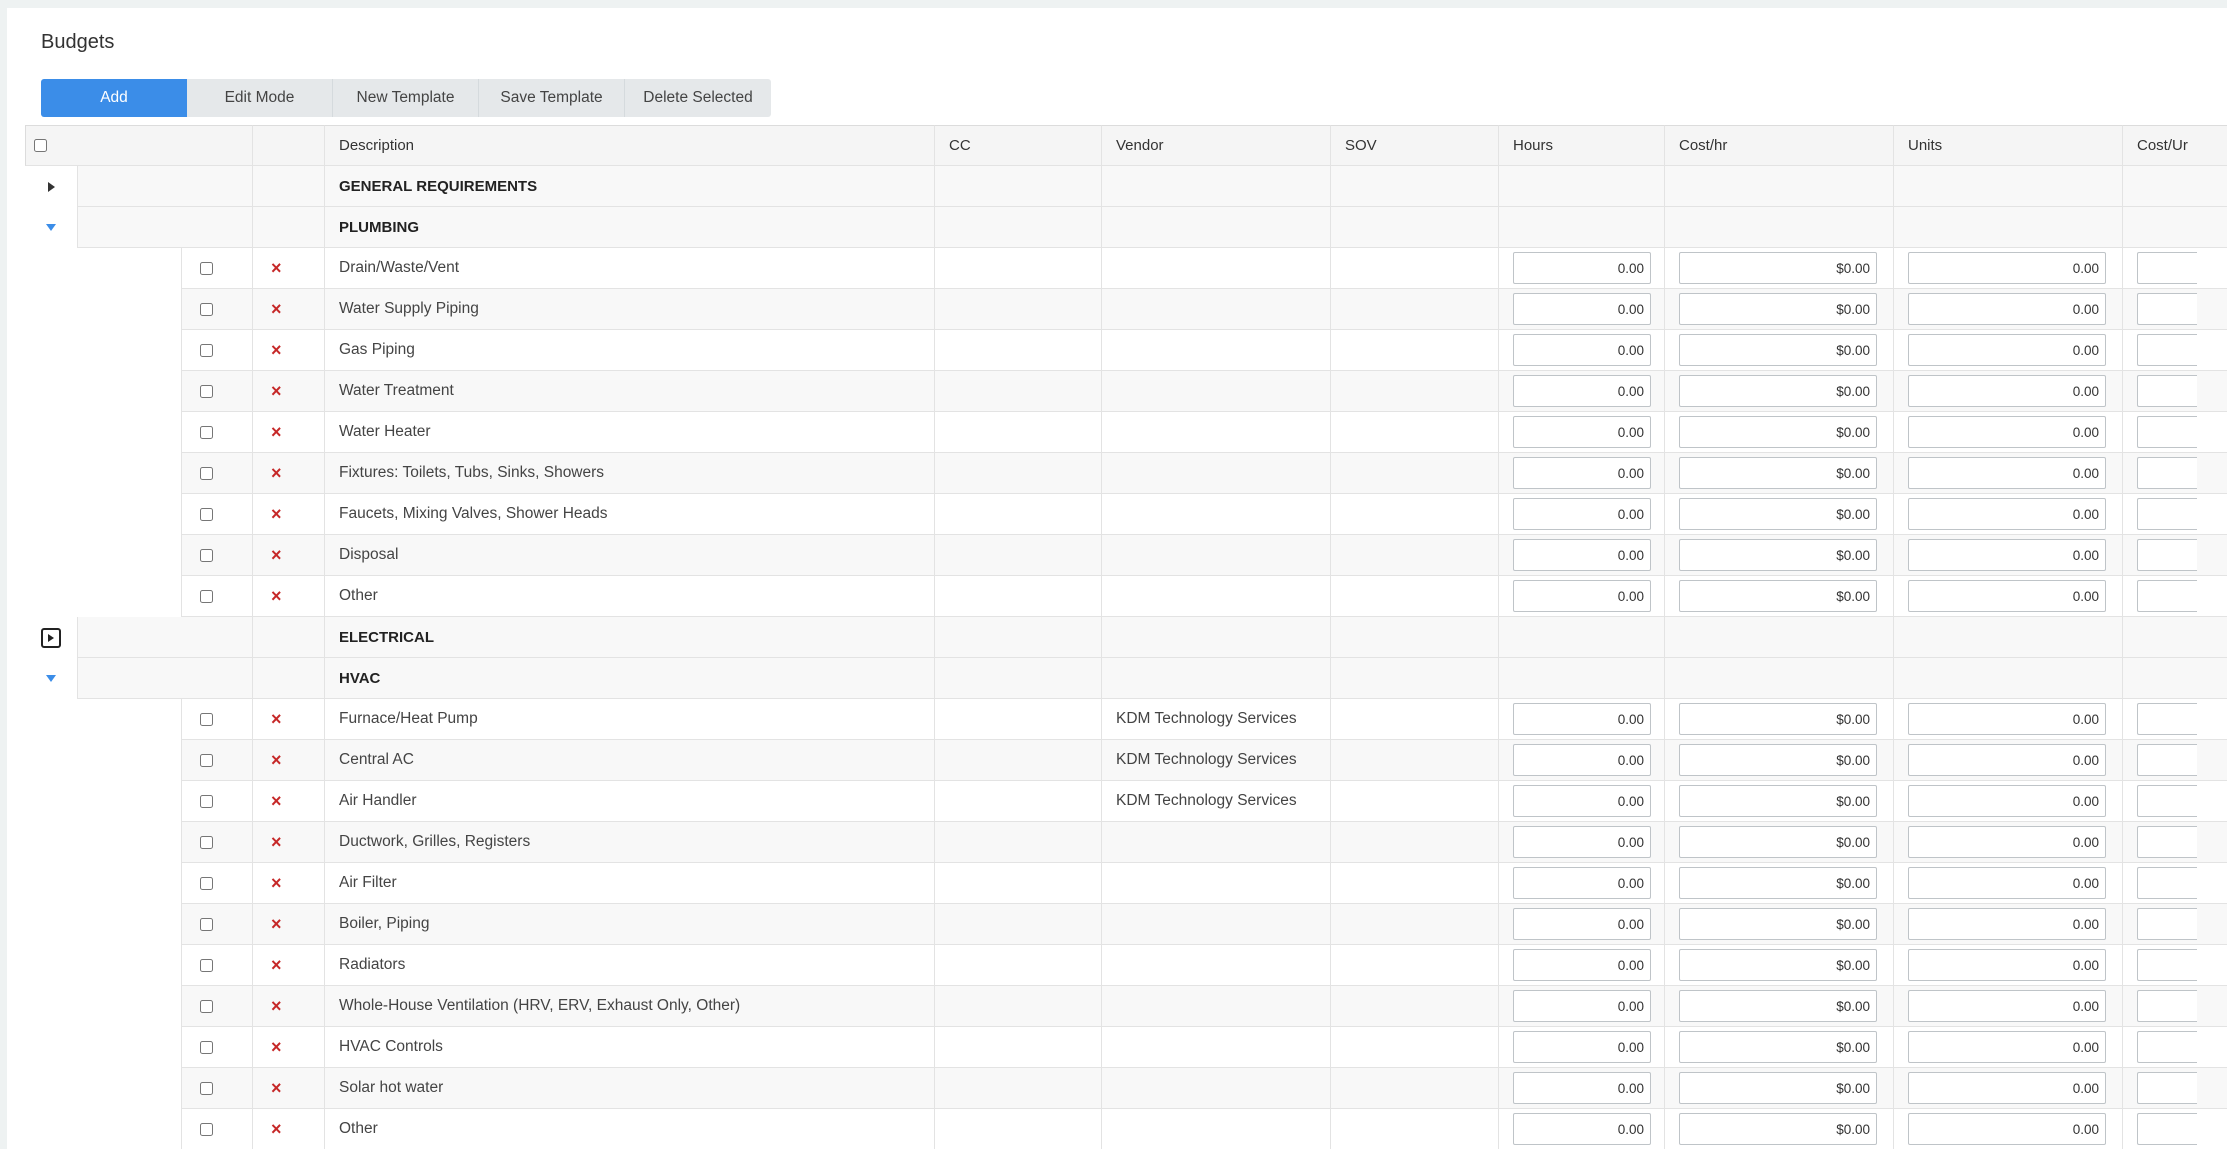 This screenshot has height=1149, width=2227. Describe the element at coordinates (1581, 145) in the screenshot. I see `col-header-hours: Hours` at that location.